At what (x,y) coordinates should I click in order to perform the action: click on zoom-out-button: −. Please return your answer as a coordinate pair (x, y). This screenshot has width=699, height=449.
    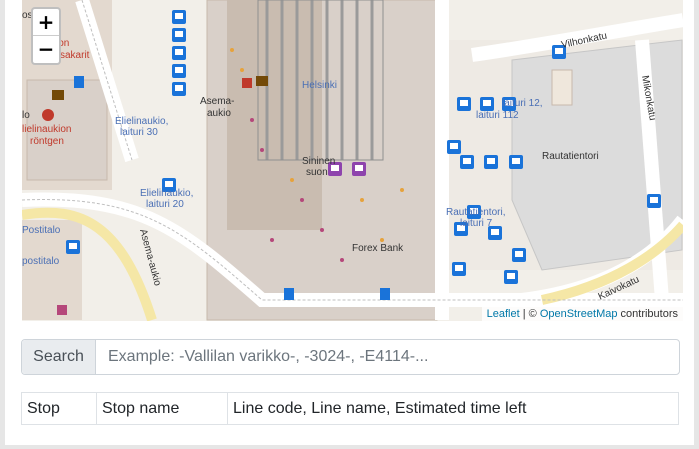
    Looking at the image, I should click on (46, 49).